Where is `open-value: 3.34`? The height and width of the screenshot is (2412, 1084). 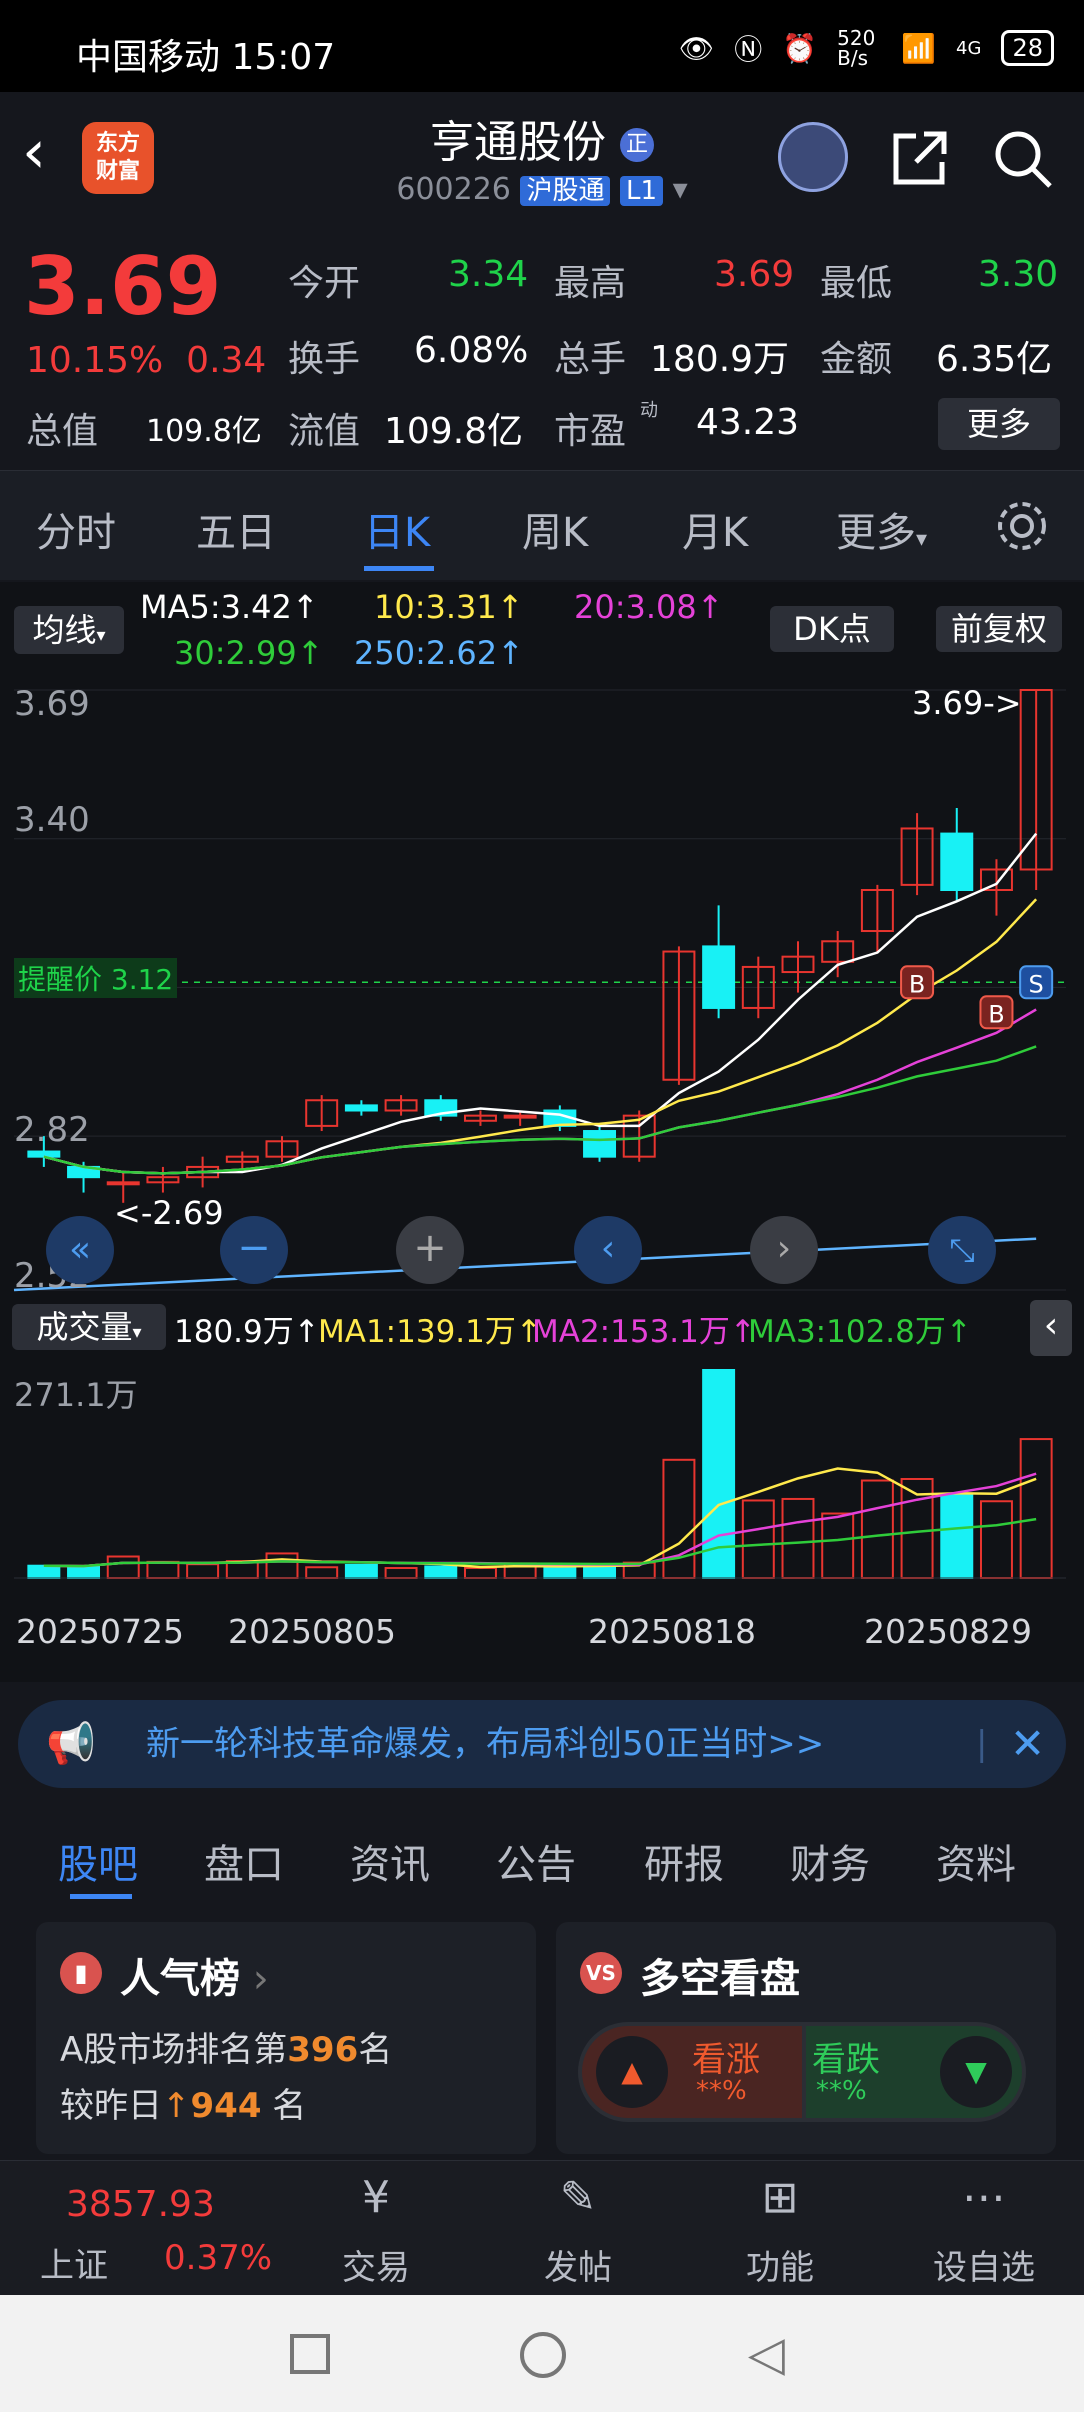 open-value: 3.34 is located at coordinates (488, 274).